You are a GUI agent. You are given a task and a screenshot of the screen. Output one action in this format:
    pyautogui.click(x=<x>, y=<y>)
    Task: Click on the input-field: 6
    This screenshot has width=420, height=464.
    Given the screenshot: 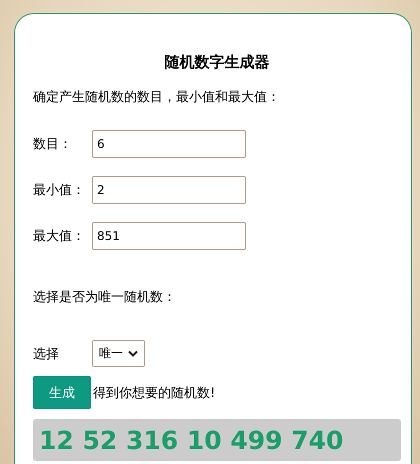 What is the action you would take?
    pyautogui.click(x=169, y=144)
    